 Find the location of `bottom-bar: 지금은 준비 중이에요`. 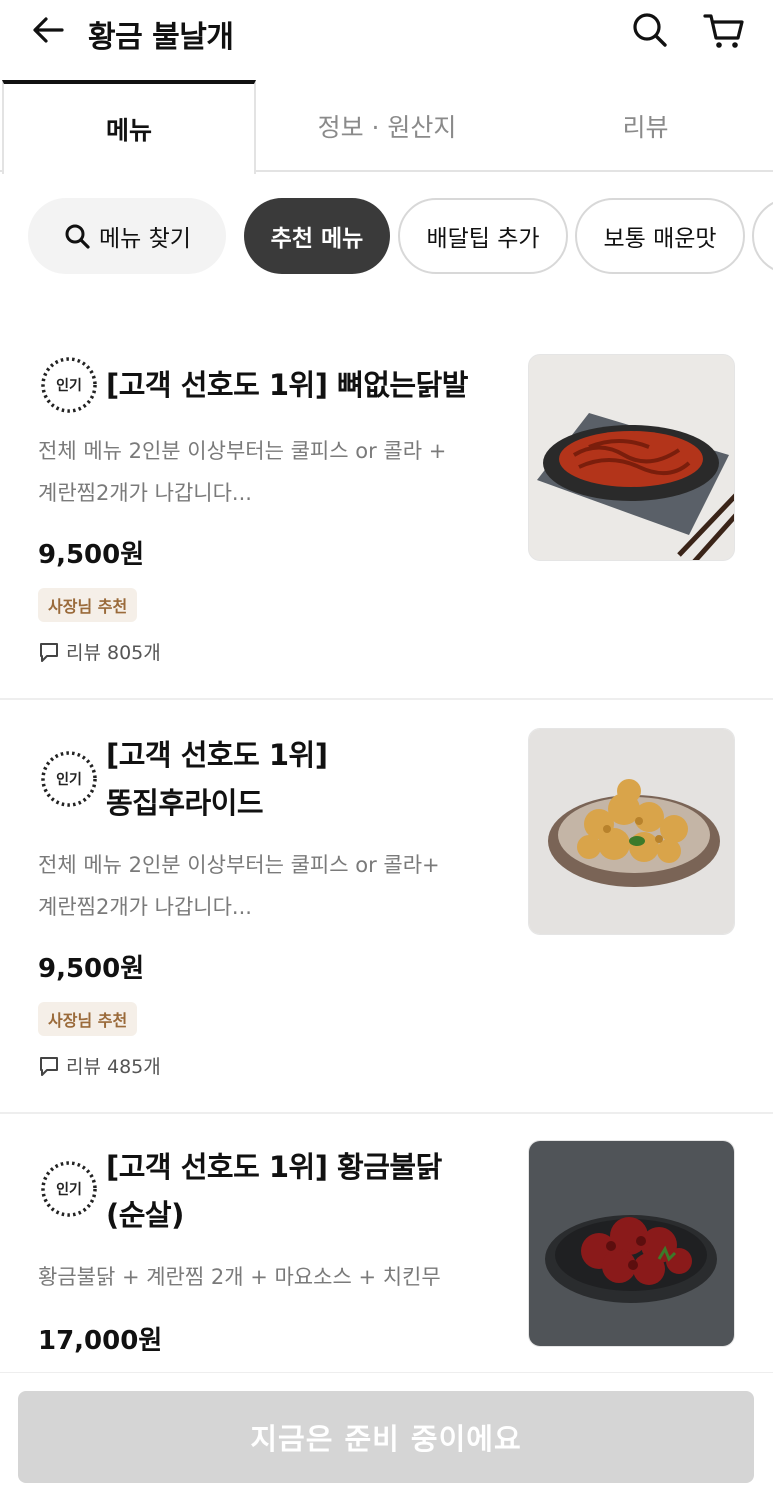

bottom-bar: 지금은 준비 중이에요 is located at coordinates (386, 1431).